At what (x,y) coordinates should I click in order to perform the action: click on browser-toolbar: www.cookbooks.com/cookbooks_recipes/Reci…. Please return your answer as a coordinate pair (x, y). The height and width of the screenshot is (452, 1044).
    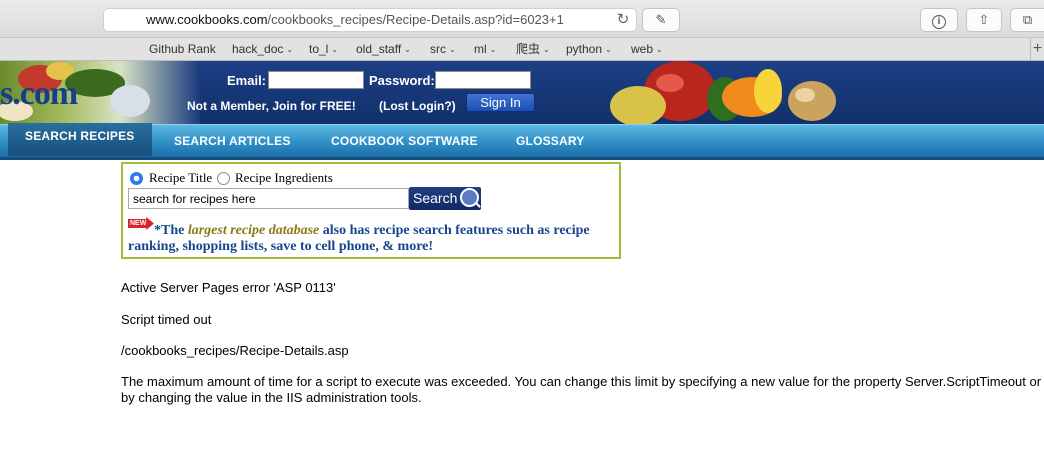
    Looking at the image, I should click on (522, 19).